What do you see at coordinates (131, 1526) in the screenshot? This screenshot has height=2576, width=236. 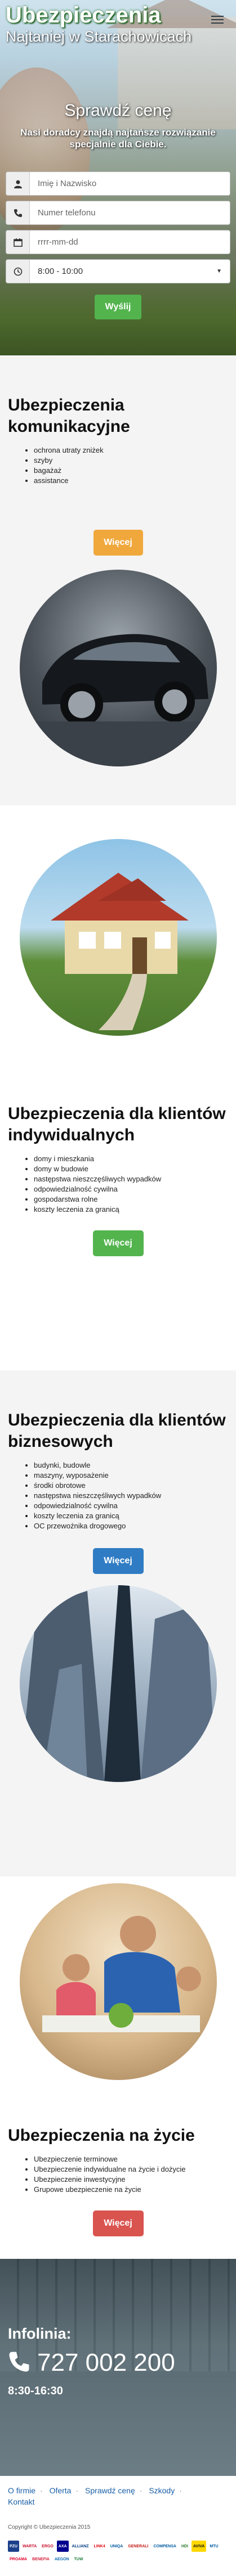 I see `list-item: OC przewoźnika drogowego` at bounding box center [131, 1526].